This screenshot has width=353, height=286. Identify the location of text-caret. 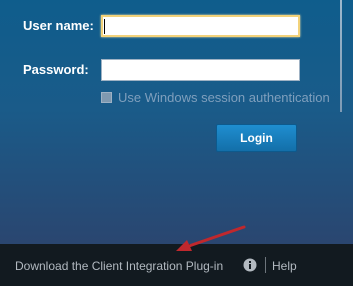
(104, 26).